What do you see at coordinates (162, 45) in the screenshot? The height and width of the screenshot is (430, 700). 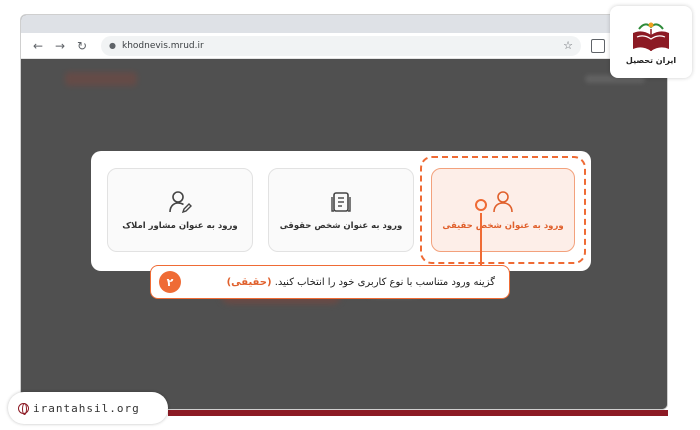 I see `url-text: khodnevis.mrud.ir` at bounding box center [162, 45].